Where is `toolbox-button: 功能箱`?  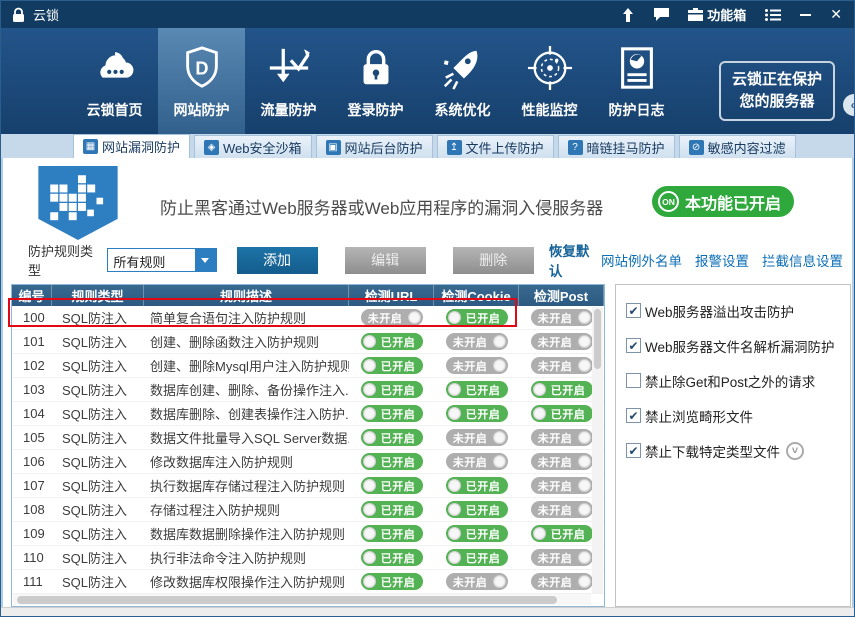 toolbox-button: 功能箱 is located at coordinates (717, 14).